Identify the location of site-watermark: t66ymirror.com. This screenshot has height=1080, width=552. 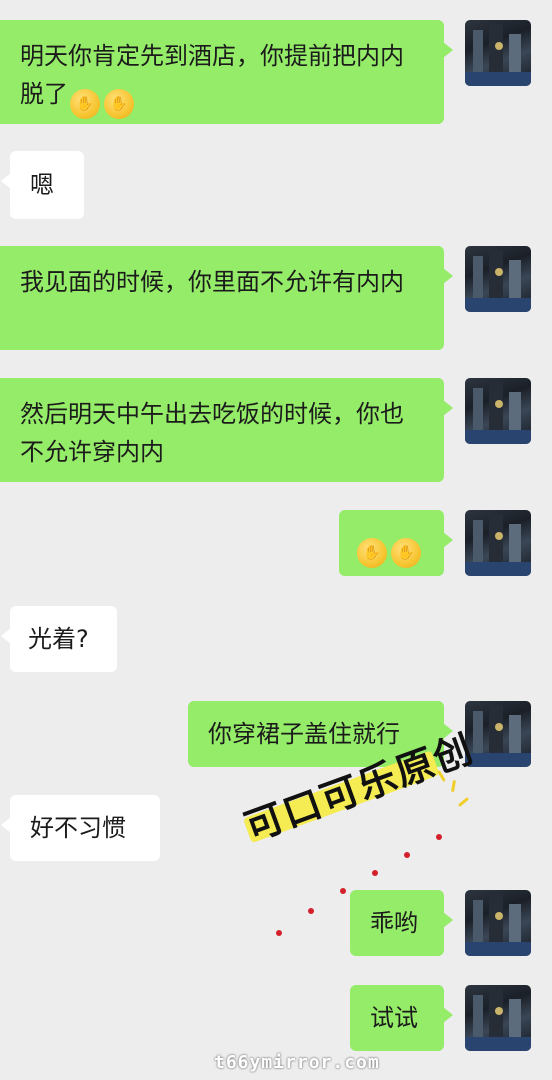
(297, 1062).